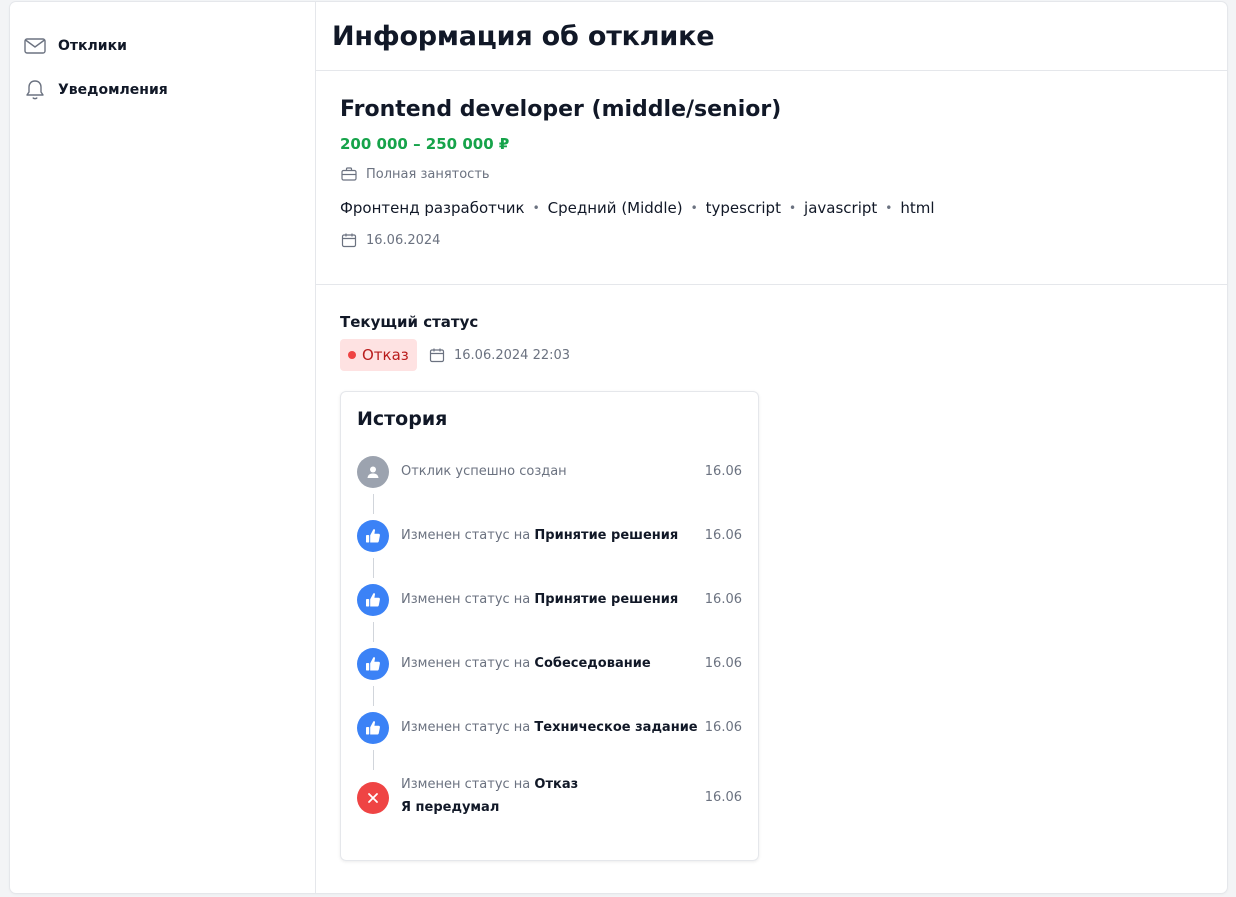 The width and height of the screenshot is (1236, 897). What do you see at coordinates (432, 208) in the screenshot?
I see `tag: Фронтенд разработчик` at bounding box center [432, 208].